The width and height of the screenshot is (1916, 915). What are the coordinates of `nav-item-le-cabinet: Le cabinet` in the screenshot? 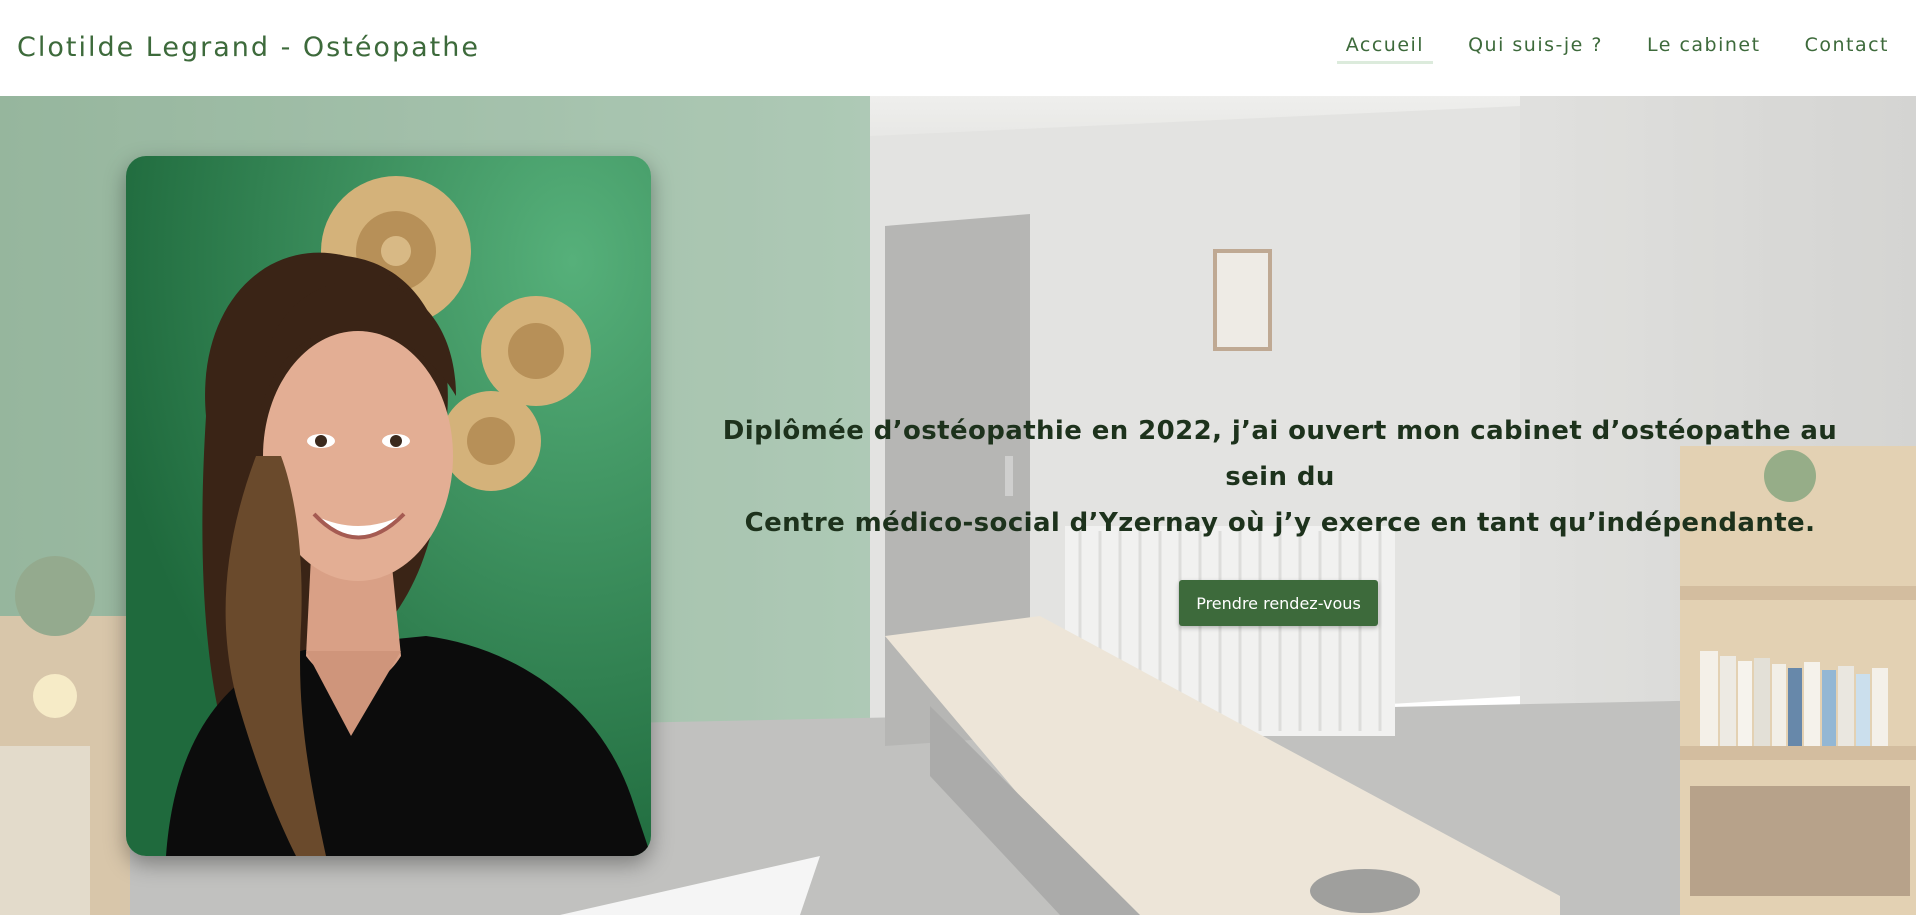 It's located at (1704, 46).